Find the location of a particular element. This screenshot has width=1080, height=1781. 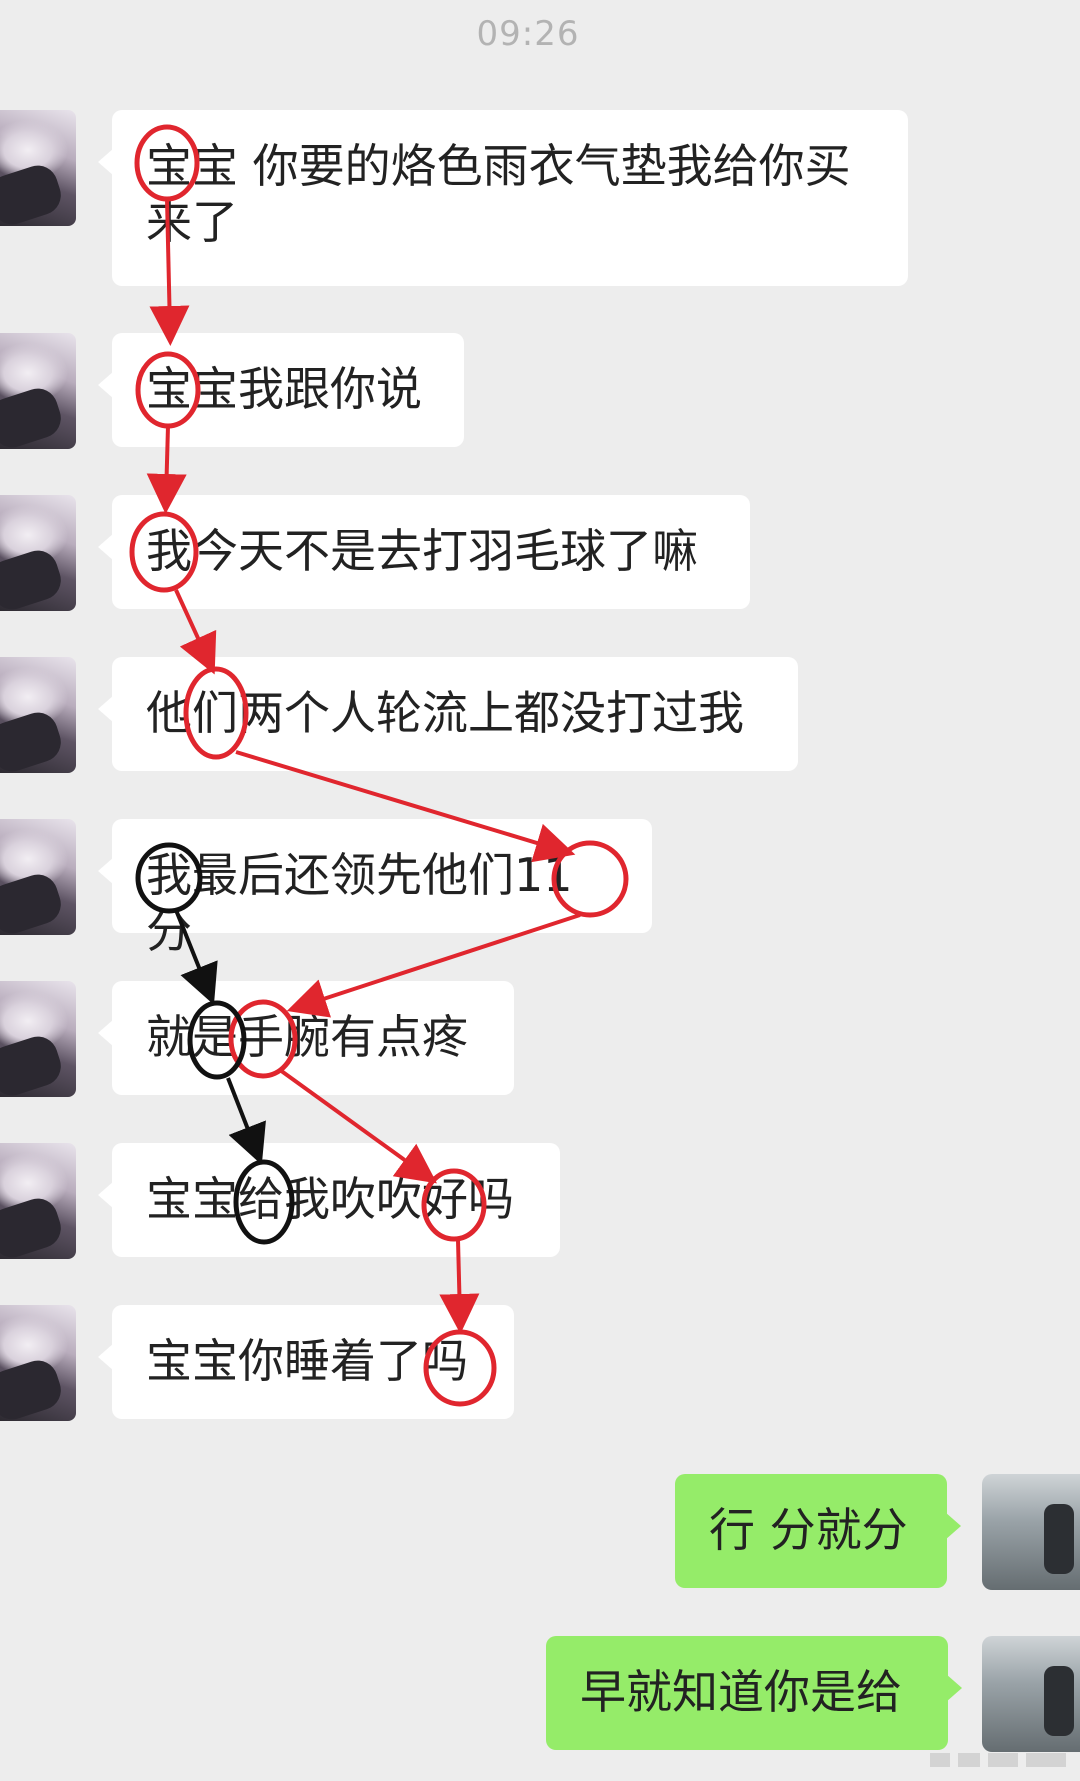

message-text: 宝宝给我吹吹好吗 is located at coordinates (330, 1199).